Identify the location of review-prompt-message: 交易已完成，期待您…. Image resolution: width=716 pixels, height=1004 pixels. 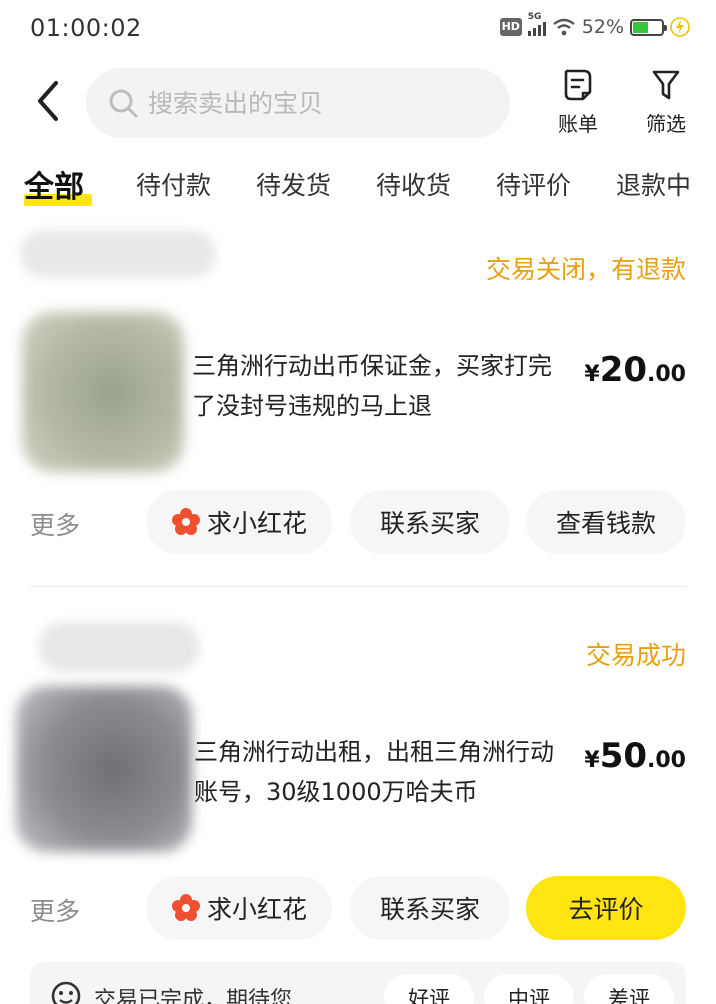
(204, 996).